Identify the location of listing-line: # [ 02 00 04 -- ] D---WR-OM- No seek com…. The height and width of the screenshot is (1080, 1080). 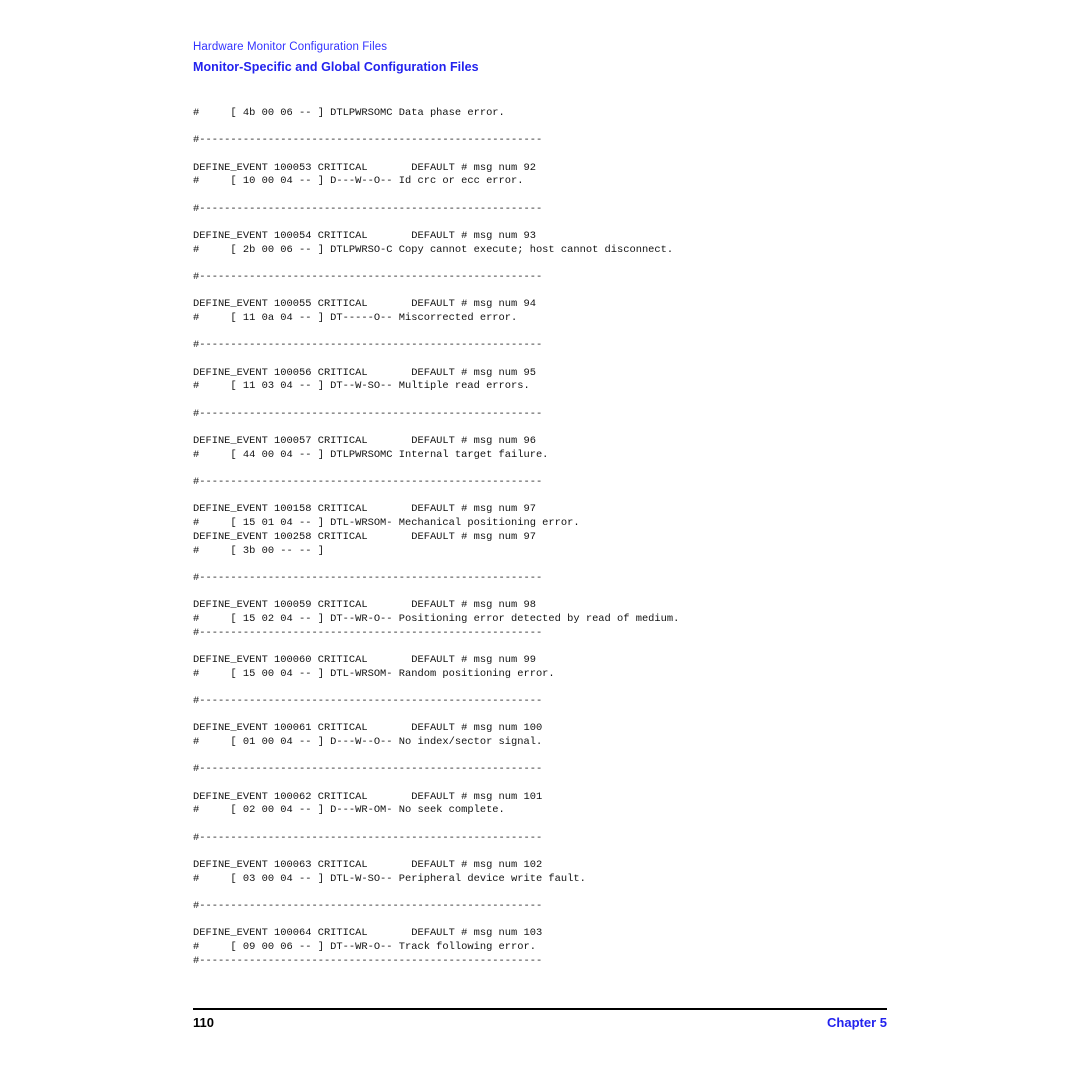
(349, 810).